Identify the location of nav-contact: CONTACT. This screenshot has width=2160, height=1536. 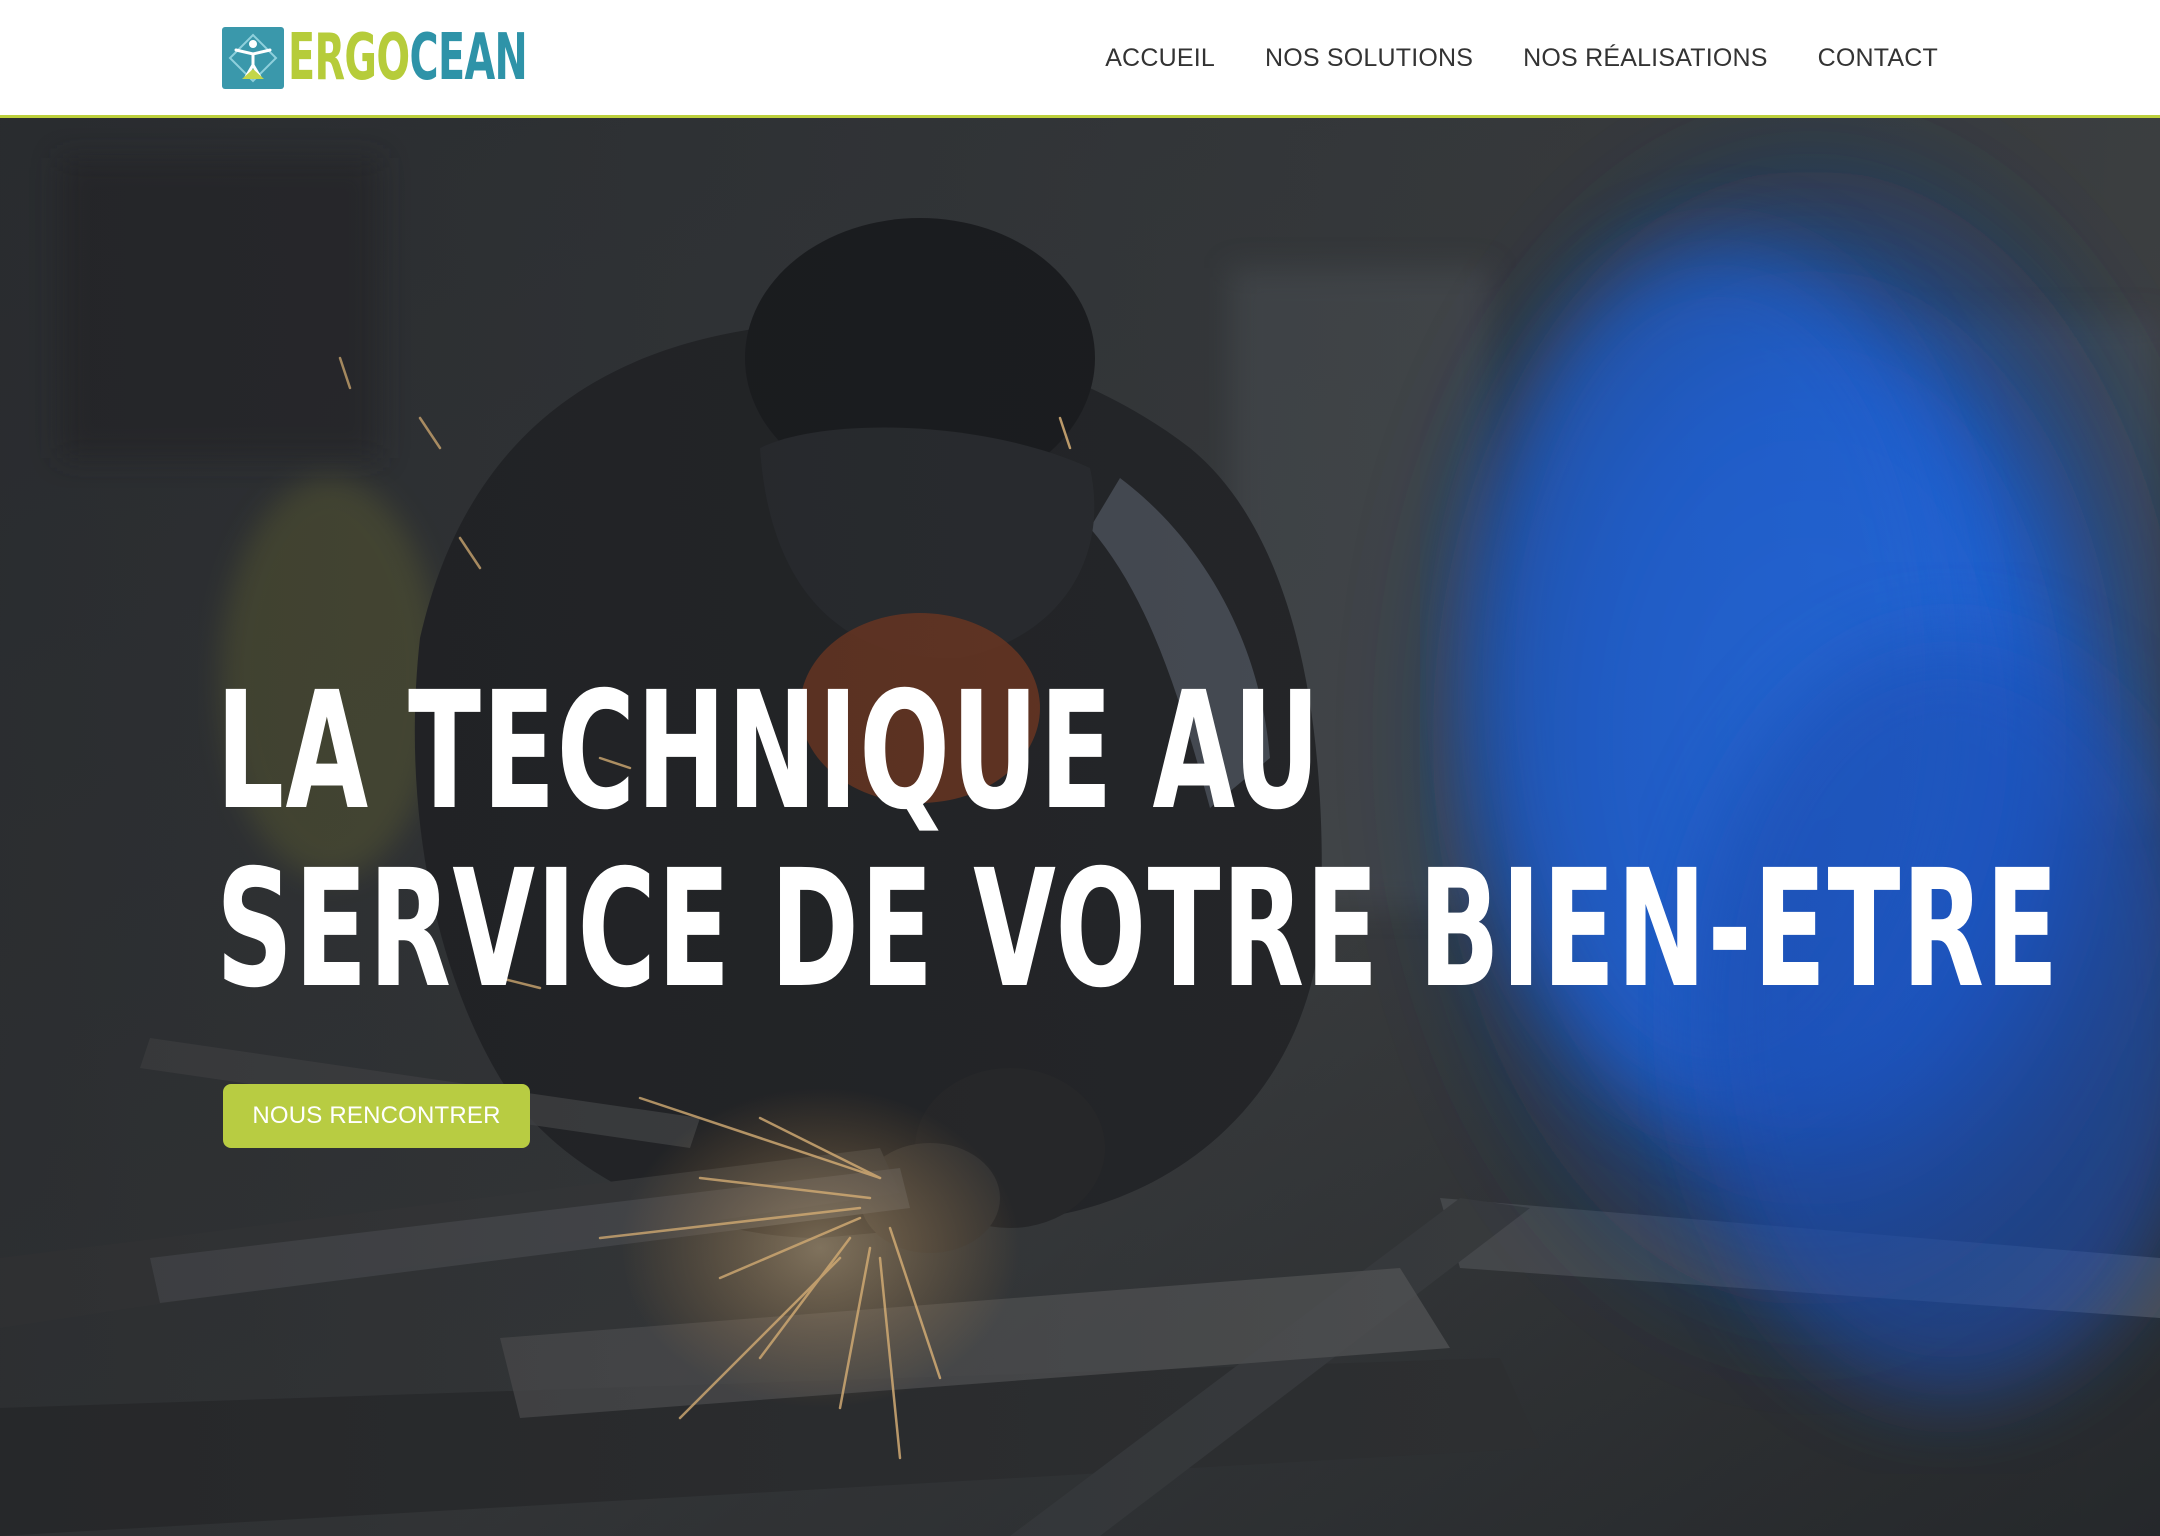
(1878, 58).